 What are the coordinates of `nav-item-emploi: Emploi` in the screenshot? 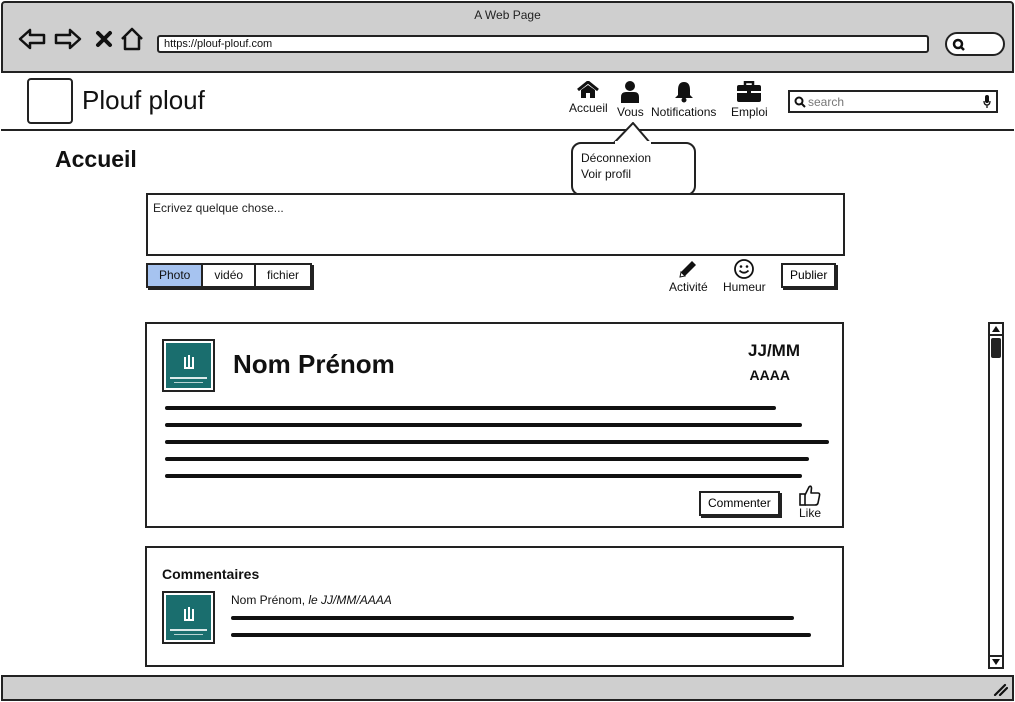 It's located at (749, 100).